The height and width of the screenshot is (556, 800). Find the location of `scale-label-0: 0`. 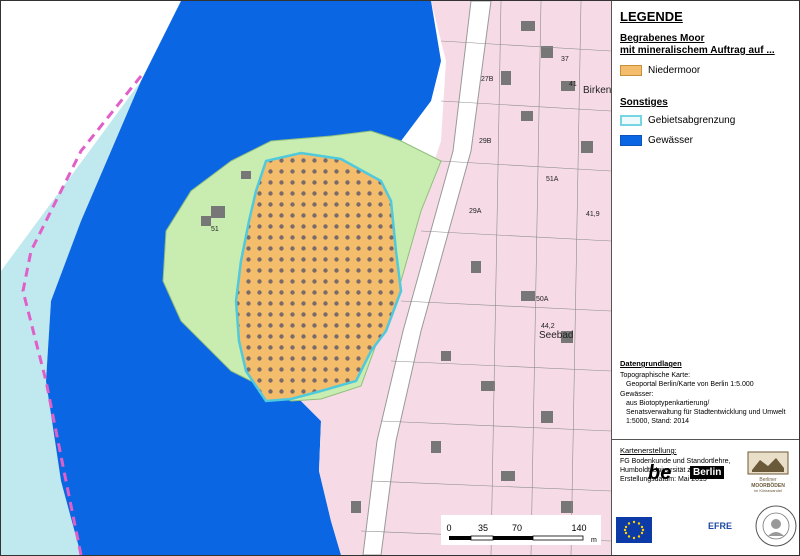

scale-label-0: 0 is located at coordinates (448, 528).